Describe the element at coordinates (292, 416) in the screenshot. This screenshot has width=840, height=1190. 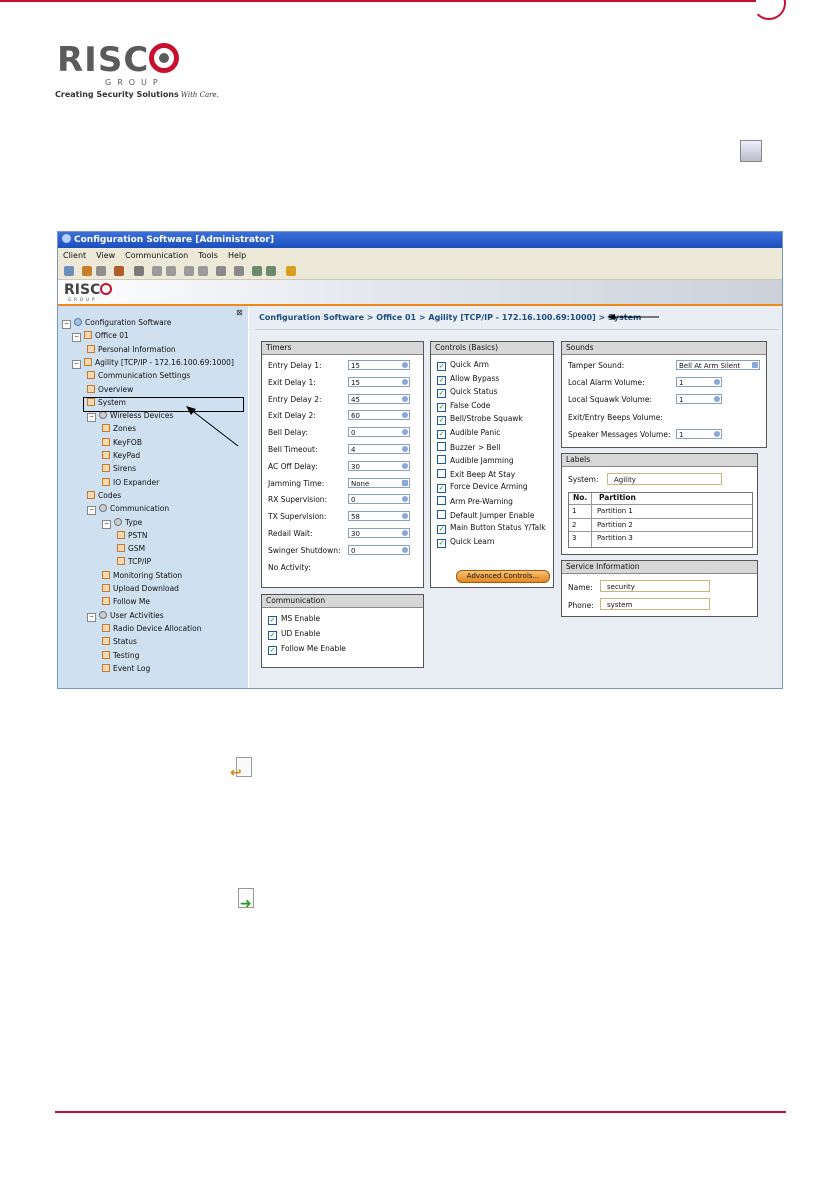
I see `timer-label: Exit Delay 2:` at that location.